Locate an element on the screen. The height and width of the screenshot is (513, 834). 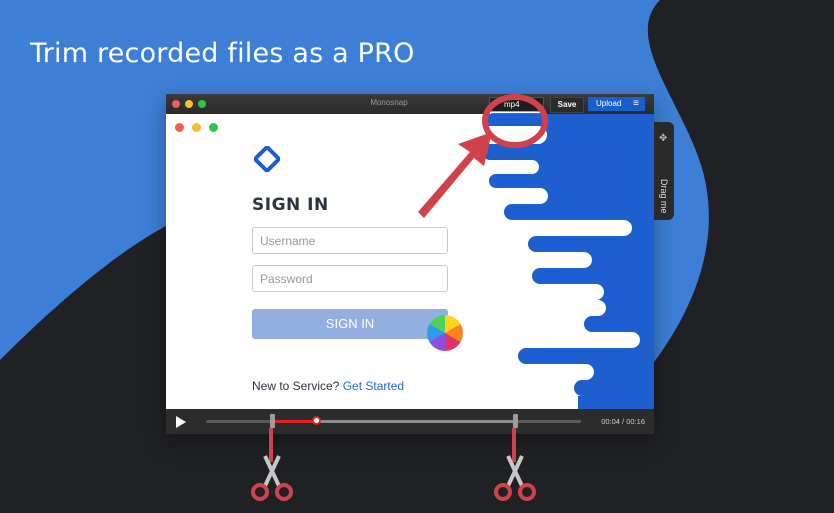
blue-wave-graphic is located at coordinates (568, 261).